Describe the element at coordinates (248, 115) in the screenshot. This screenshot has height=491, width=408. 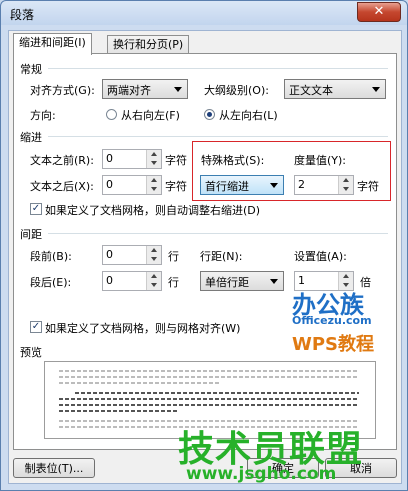
I see `direction-ltr-label: 从左向右(L)` at that location.